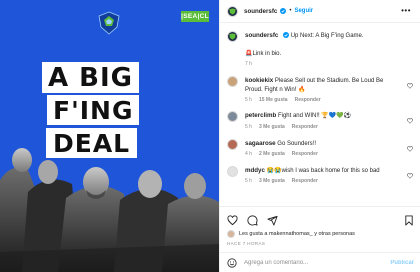  What do you see at coordinates (323, 170) in the screenshot?
I see `comment-text: 😭😭wish I was back home for this so bad` at bounding box center [323, 170].